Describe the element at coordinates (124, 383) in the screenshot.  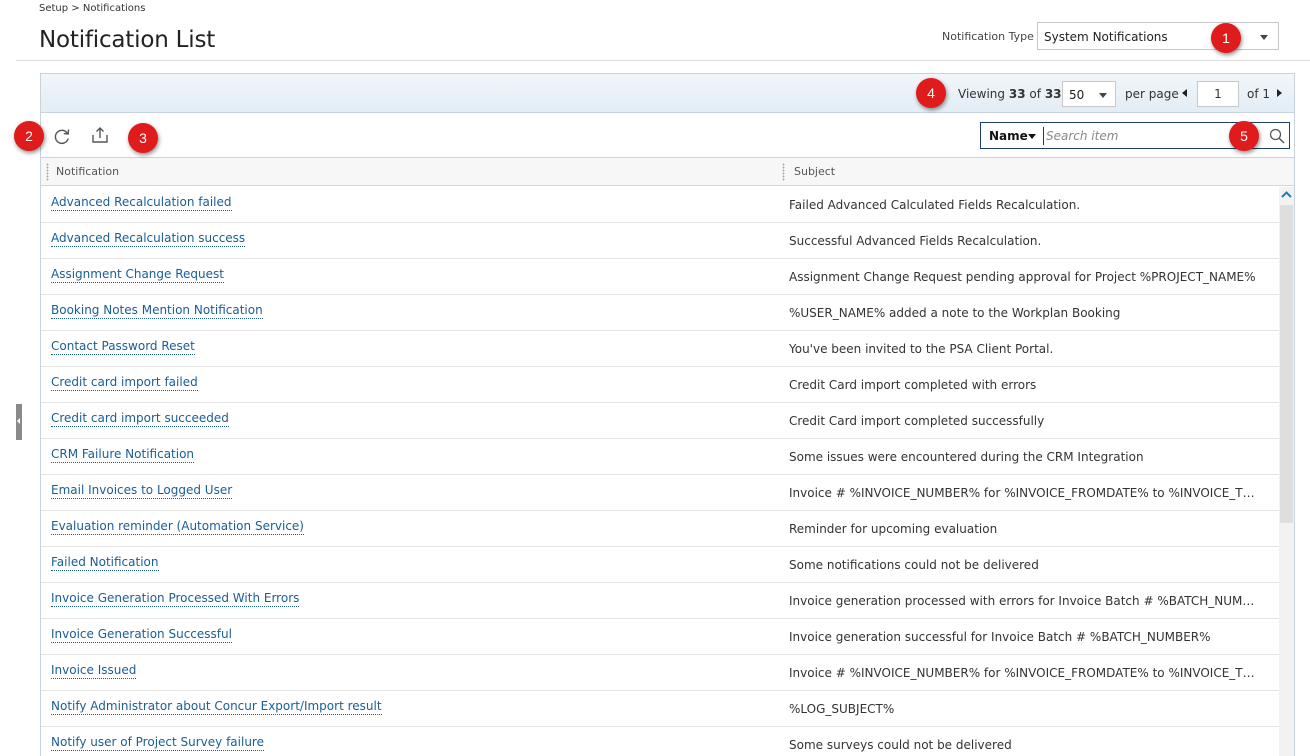
I see `notification-link: Credit card import failed` at that location.